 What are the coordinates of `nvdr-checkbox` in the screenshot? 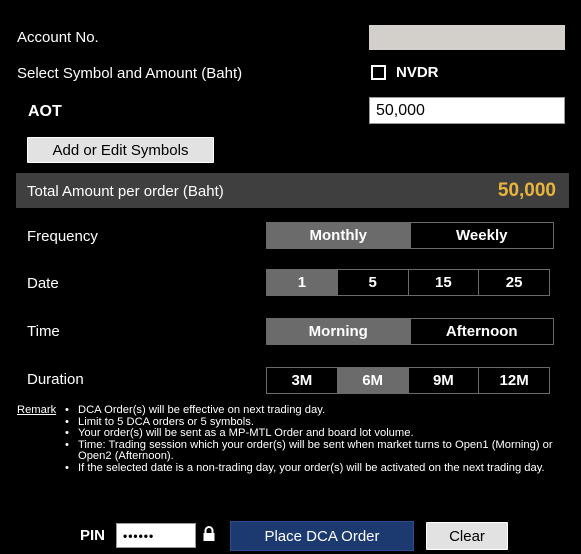 It's located at (378, 72).